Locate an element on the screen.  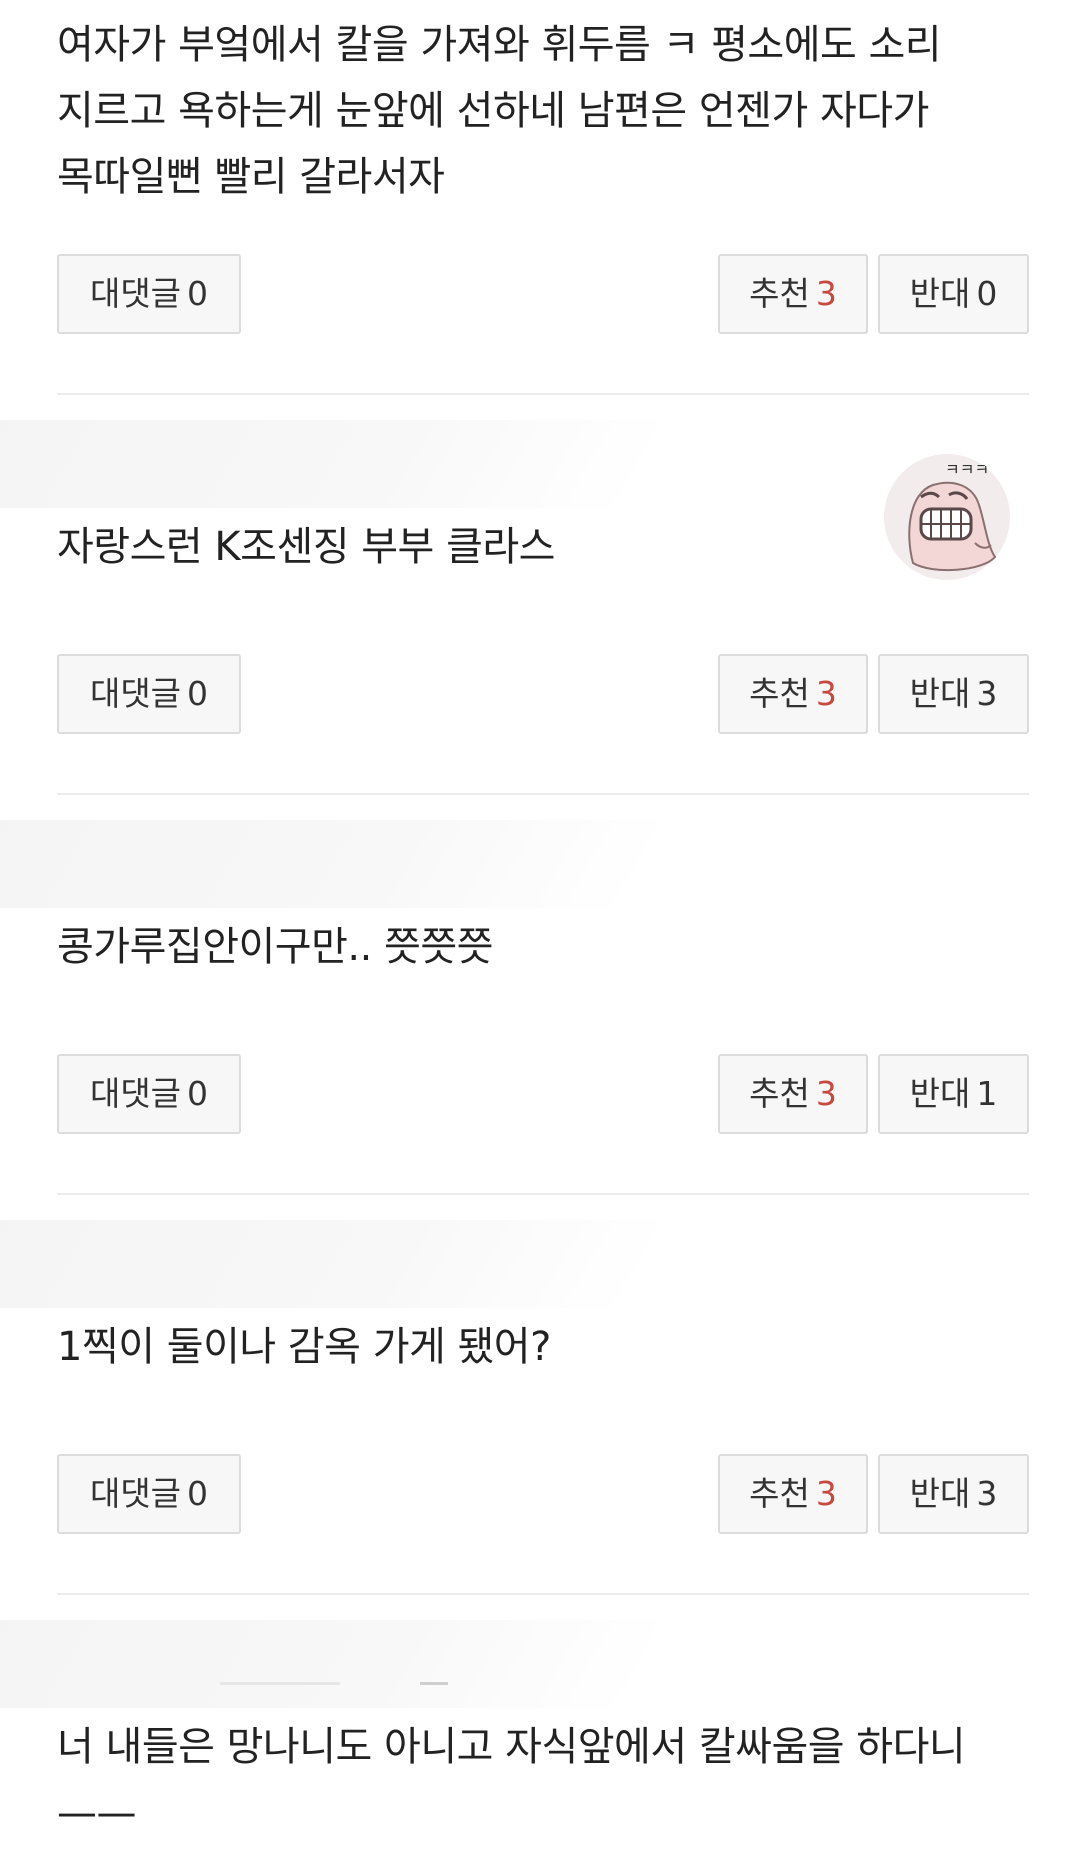
comment-text: 너 내들은 망나니도 아니고 자식앞에서 칼싸움을 하다니—— is located at coordinates (511, 1780).